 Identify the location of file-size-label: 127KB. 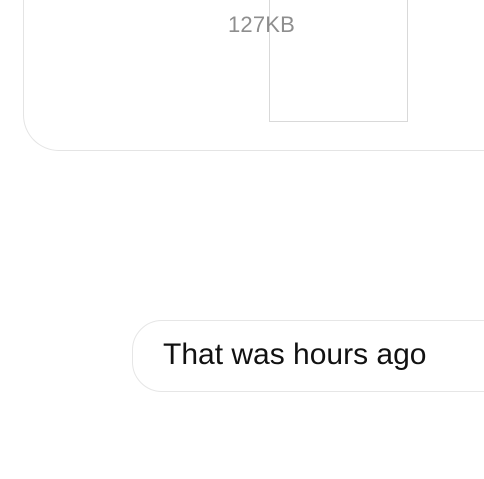
(262, 24).